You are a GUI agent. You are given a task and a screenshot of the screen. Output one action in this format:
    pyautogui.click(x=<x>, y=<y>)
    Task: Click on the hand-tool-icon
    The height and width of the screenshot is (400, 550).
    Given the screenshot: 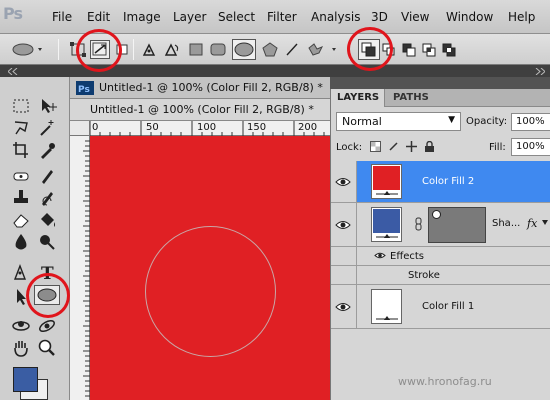 What is the action you would take?
    pyautogui.click(x=21, y=348)
    